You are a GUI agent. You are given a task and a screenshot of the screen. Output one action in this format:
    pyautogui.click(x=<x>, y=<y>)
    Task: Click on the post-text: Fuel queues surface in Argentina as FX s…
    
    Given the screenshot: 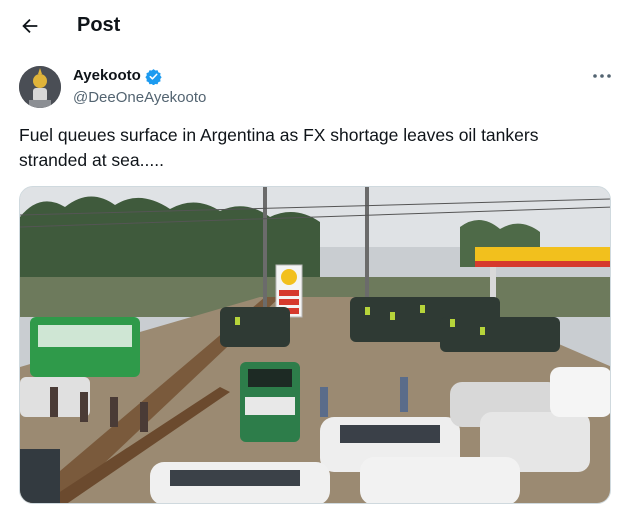 What is the action you would take?
    pyautogui.click(x=309, y=148)
    